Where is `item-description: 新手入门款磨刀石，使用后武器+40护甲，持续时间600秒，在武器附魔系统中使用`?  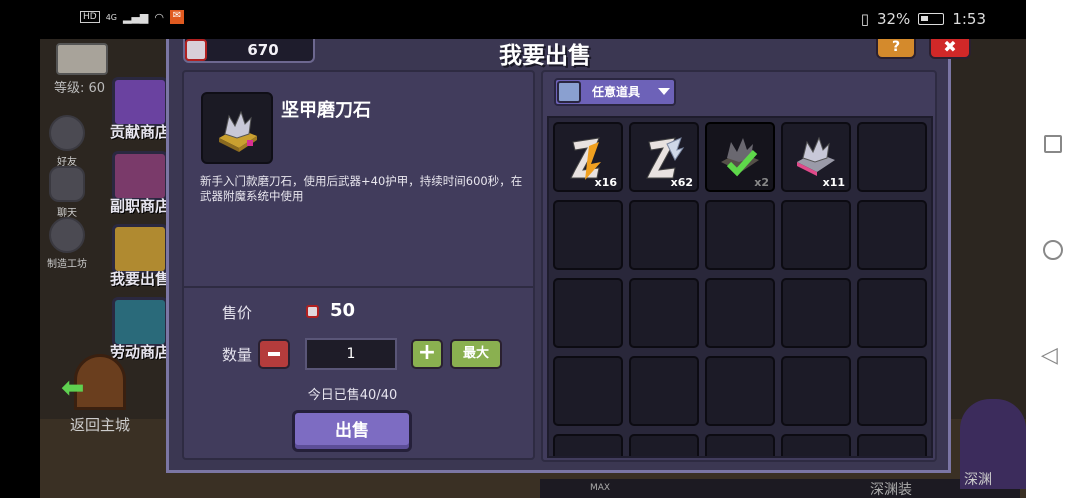
item-description: 新手入门款磨刀石，使用后武器+40护甲，持续时间600秒，在武器附魔系统中使用 is located at coordinates (361, 188).